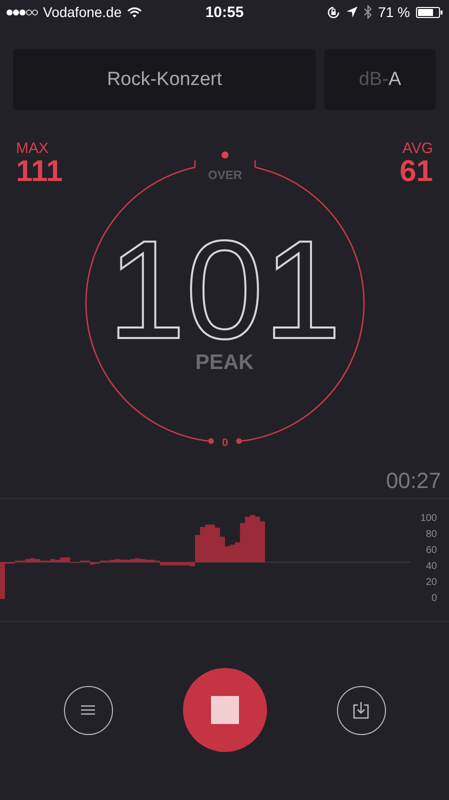 The width and height of the screenshot is (449, 800). Describe the element at coordinates (82, 12) in the screenshot. I see `carrier-name: Vodafone.de` at that location.